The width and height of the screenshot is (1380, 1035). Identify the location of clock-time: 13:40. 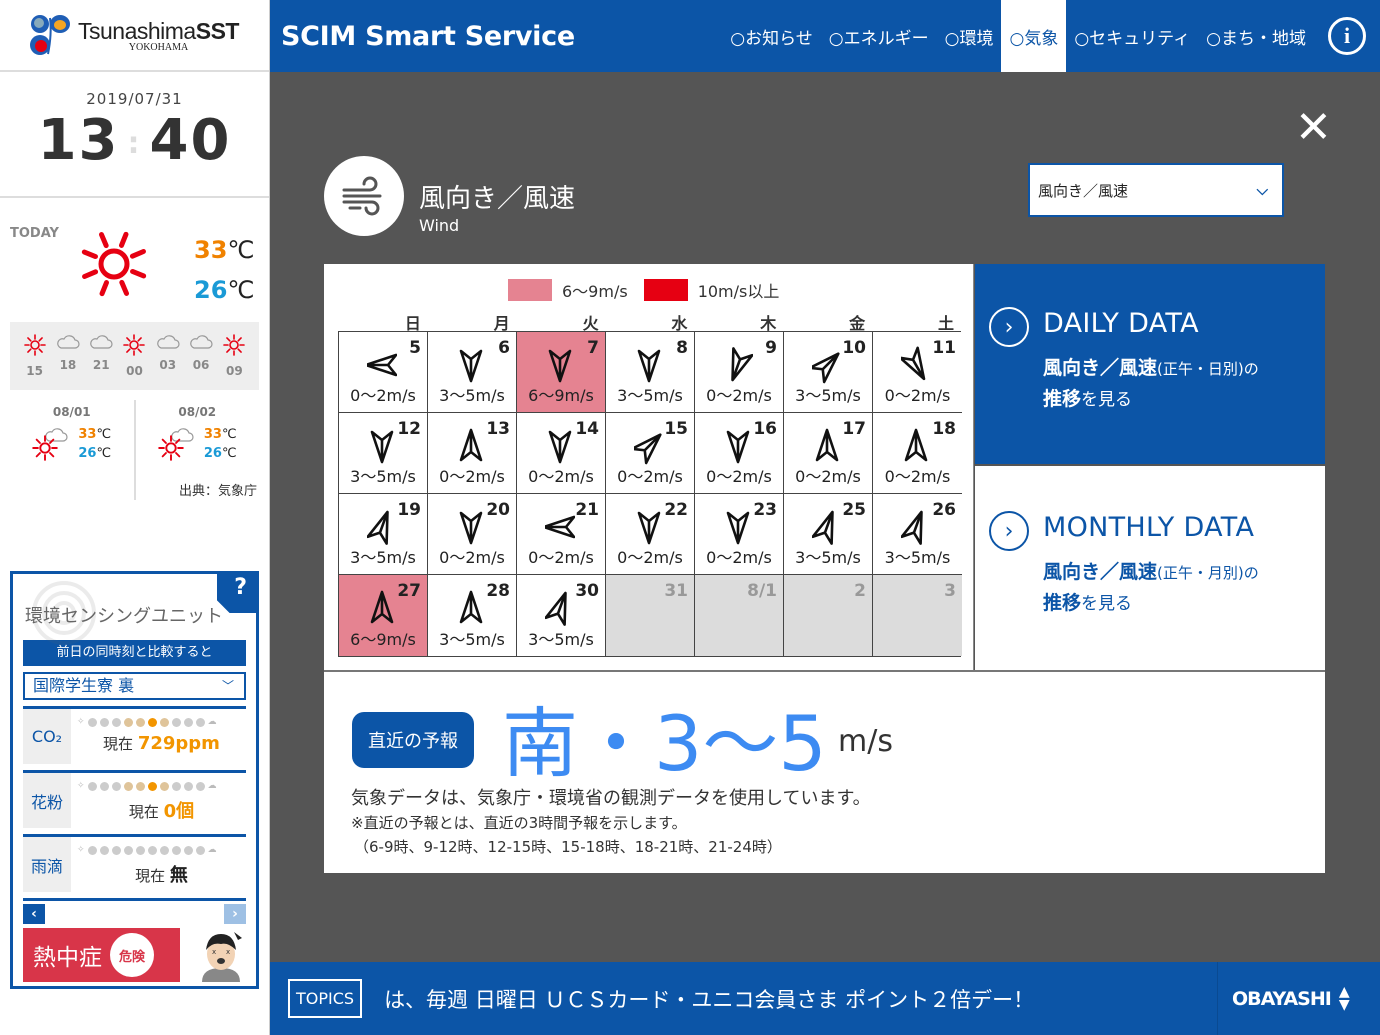
(134, 140).